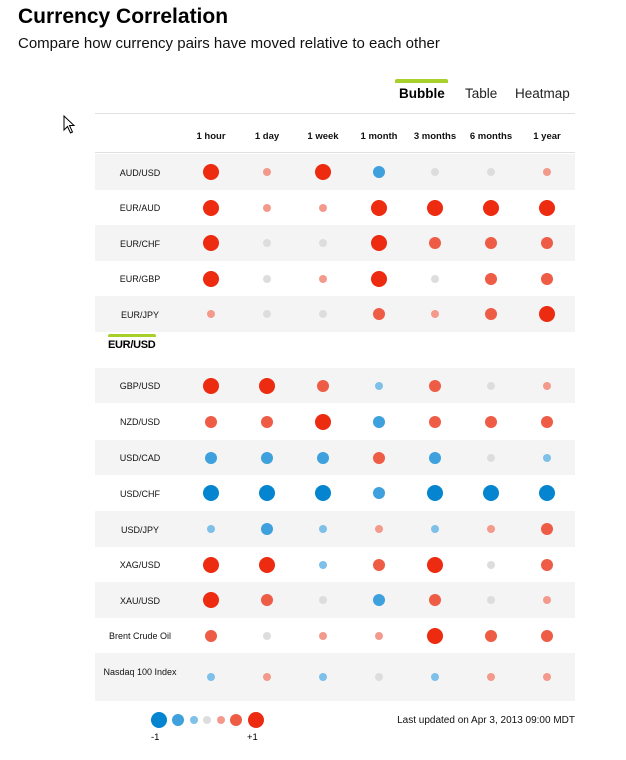 This screenshot has width=626, height=760. I want to click on bubble-nzd-usd-6-months, so click(491, 421).